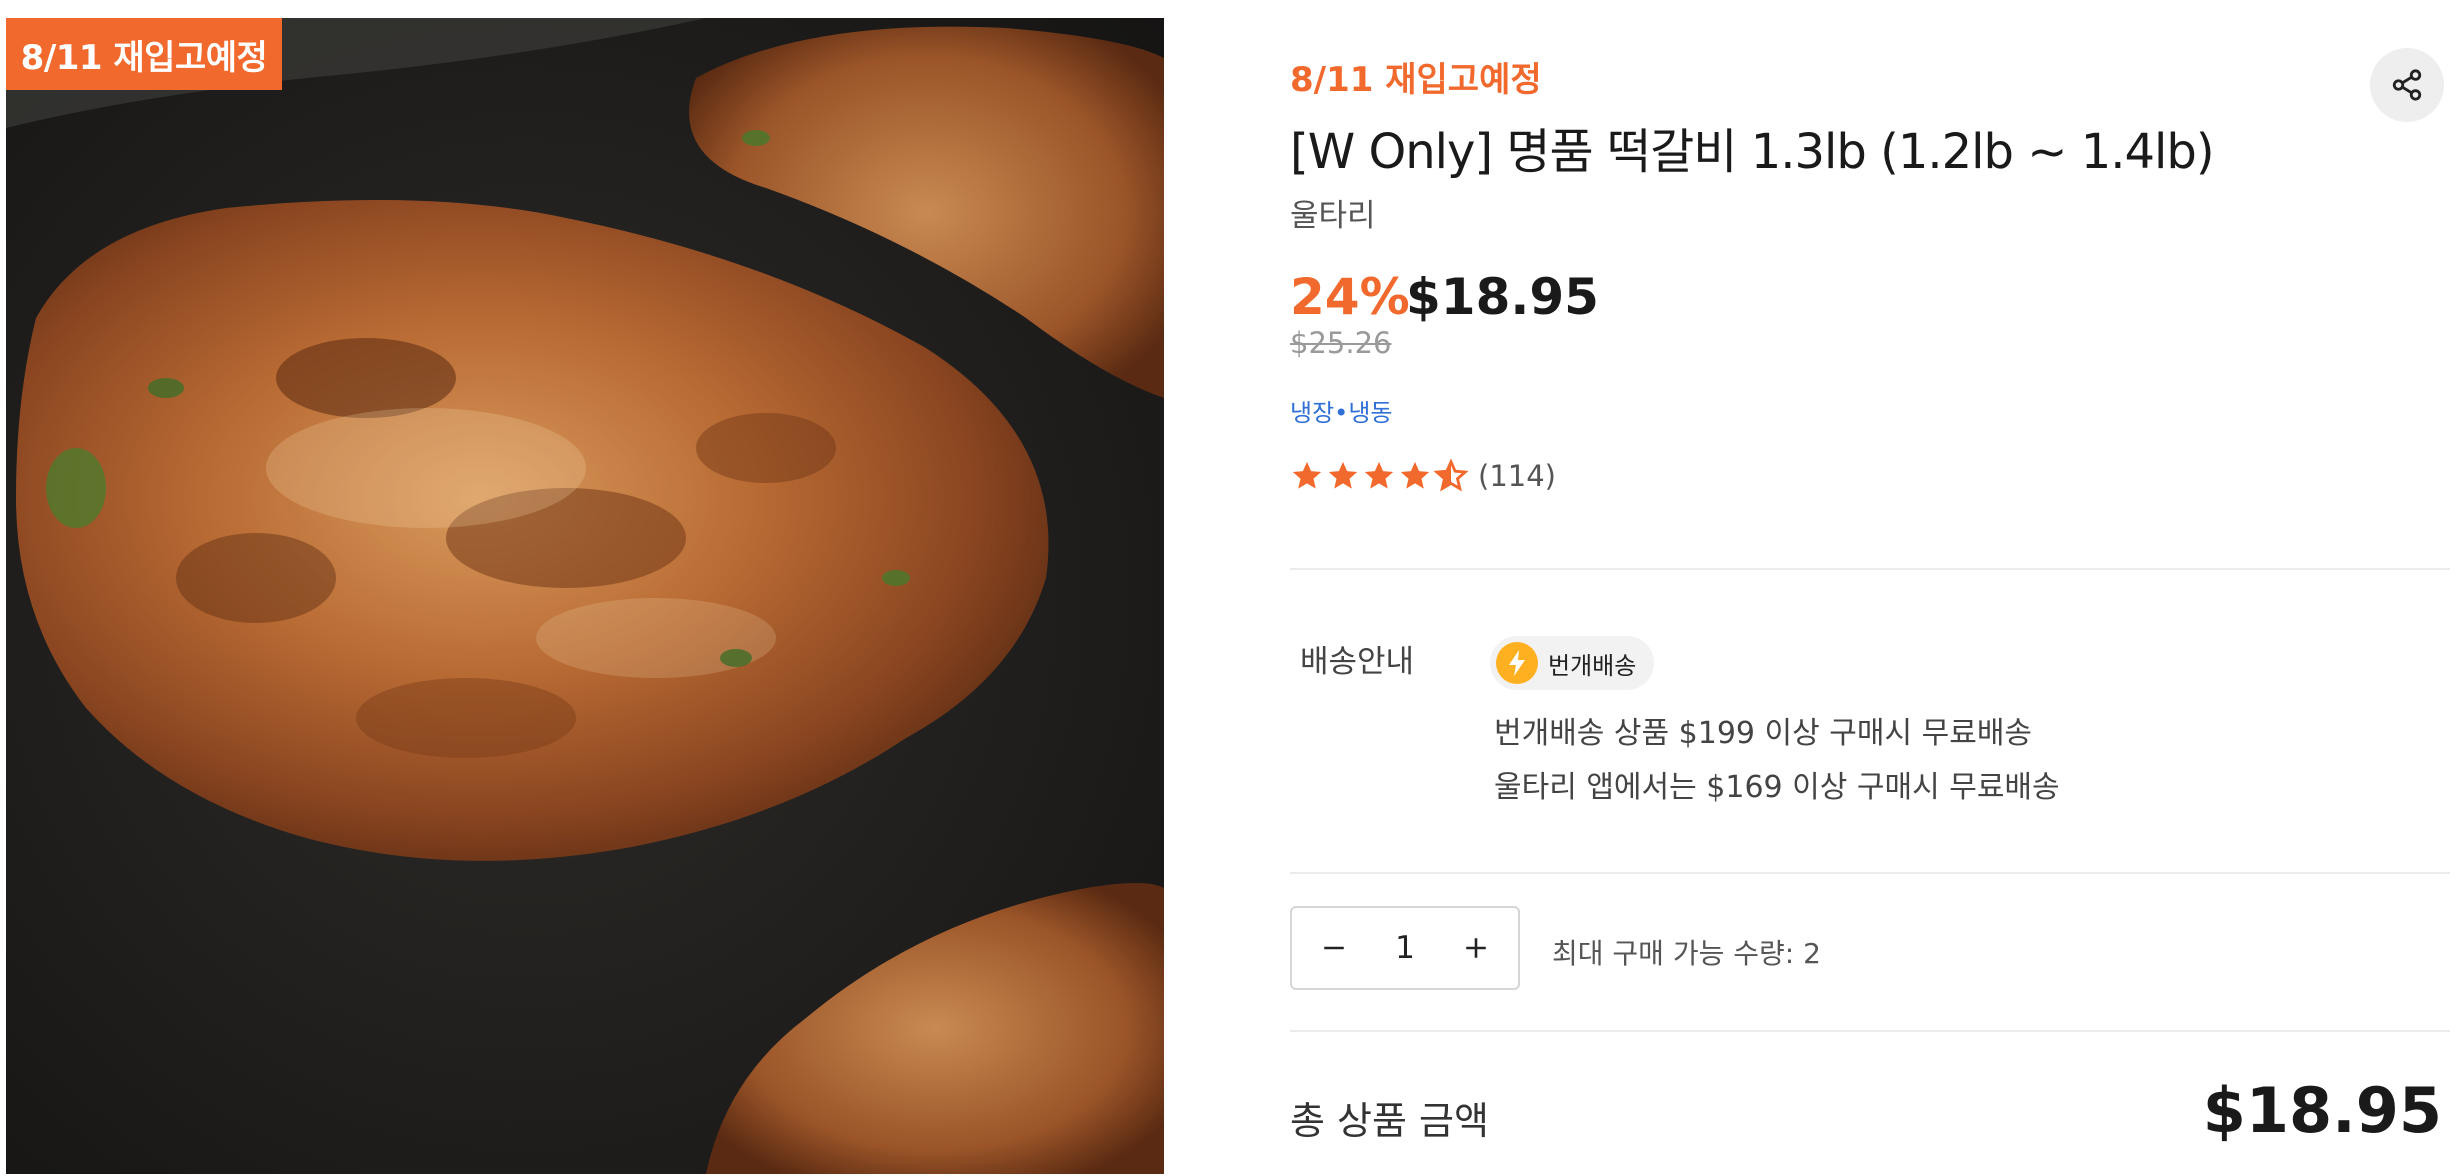 The height and width of the screenshot is (1176, 2462). I want to click on rating-stars, so click(1379, 476).